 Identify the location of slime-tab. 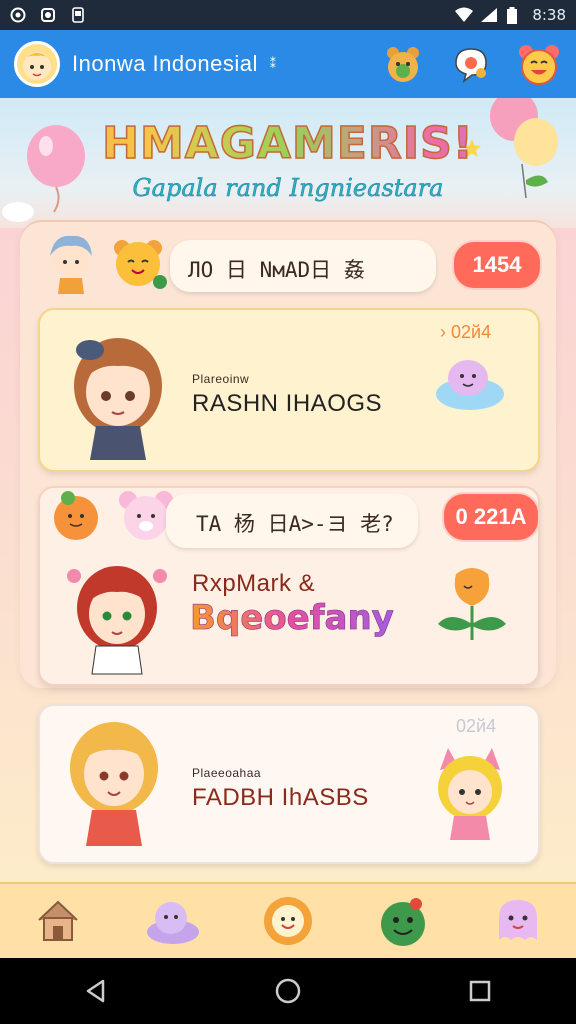
(173, 921).